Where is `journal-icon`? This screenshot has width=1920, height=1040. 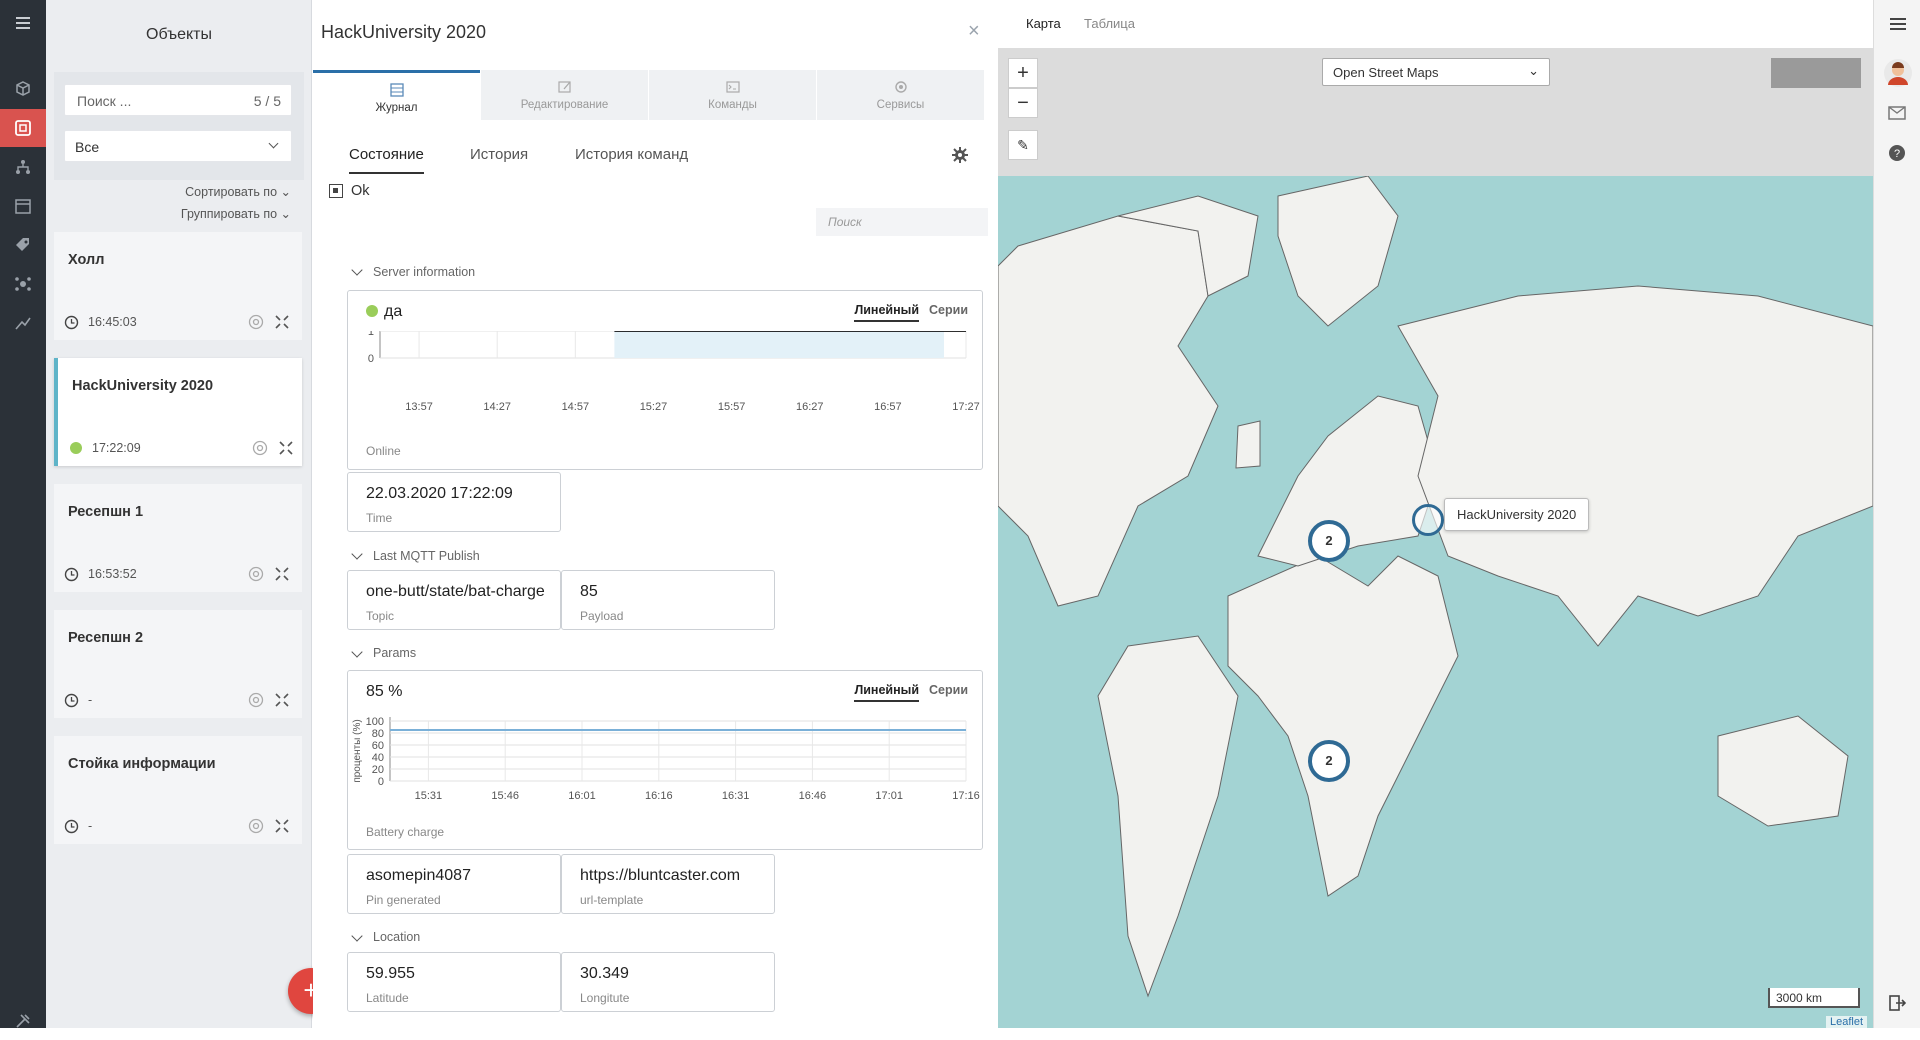 journal-icon is located at coordinates (396, 90).